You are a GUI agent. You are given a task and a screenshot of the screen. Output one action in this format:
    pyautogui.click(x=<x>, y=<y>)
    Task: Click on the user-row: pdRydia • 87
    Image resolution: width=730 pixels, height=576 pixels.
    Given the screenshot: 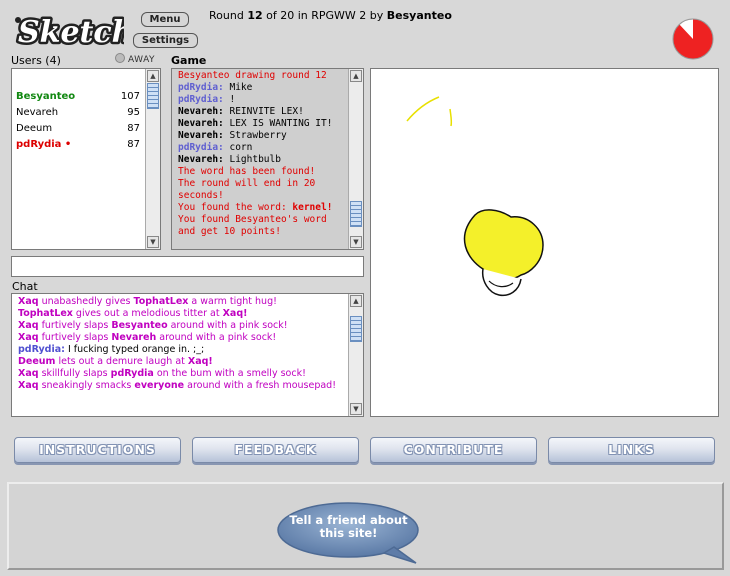 What is the action you would take?
    pyautogui.click(x=78, y=145)
    